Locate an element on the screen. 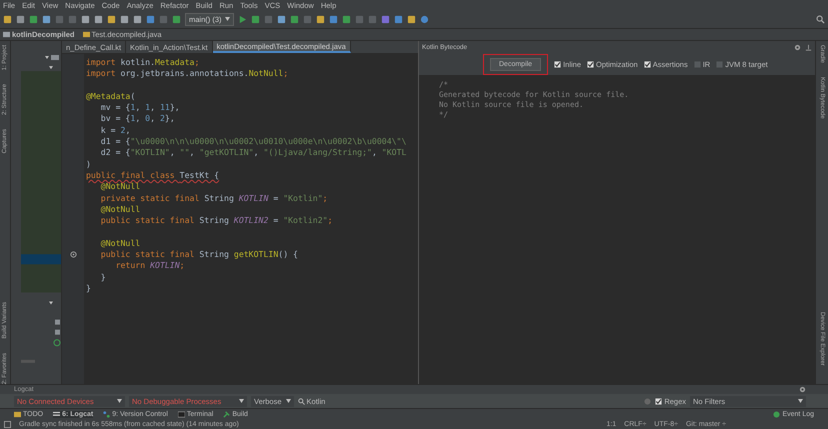 The height and width of the screenshot is (429, 828). code-line: public final class TestKt { is located at coordinates (153, 176).